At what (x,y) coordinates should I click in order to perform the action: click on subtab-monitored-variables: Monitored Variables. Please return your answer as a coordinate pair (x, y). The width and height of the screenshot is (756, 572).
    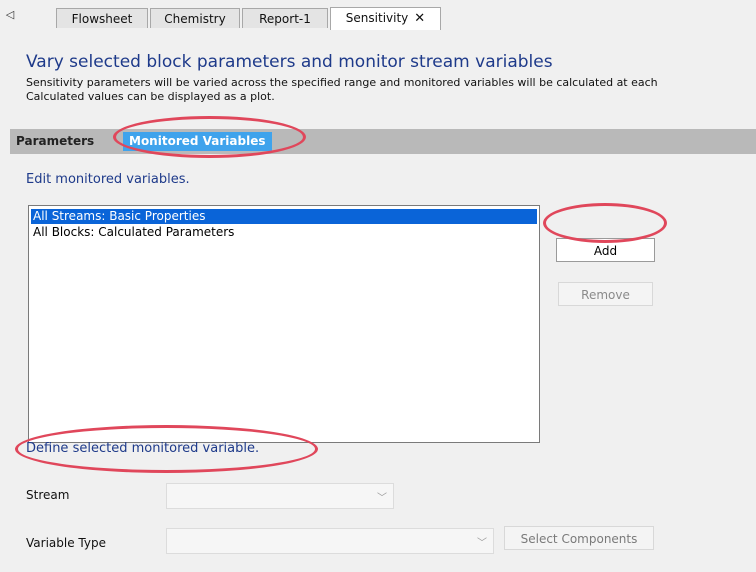
    Looking at the image, I should click on (197, 141).